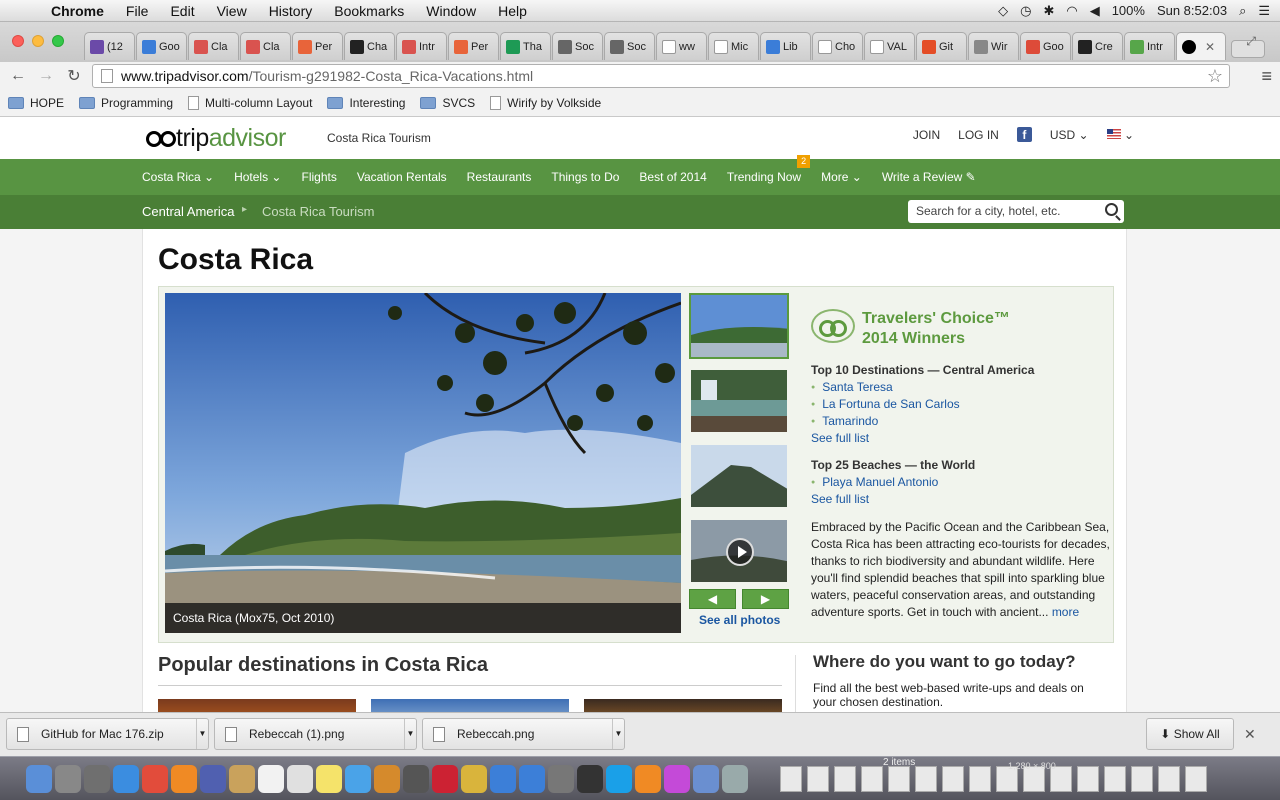 This screenshot has height=800, width=1280. Describe the element at coordinates (1071, 11) in the screenshot. I see `wifi-icon: ◠` at that location.